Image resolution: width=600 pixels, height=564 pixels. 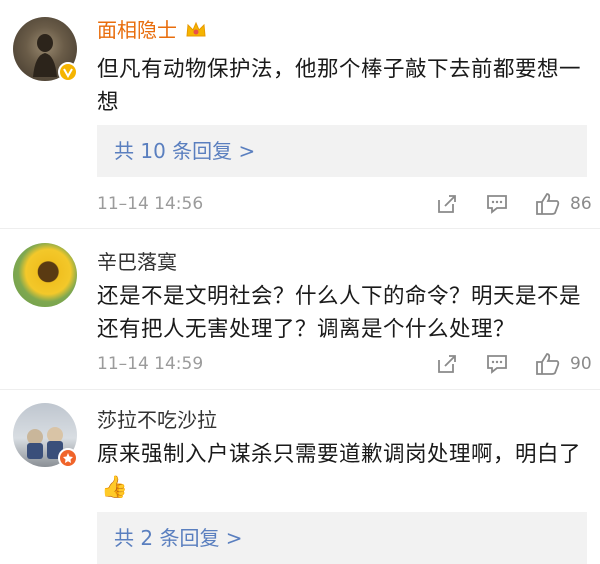 What do you see at coordinates (339, 86) in the screenshot?
I see `comment-text: 但凡有动物保护法，他那个棒子敲下去前都要想一想` at bounding box center [339, 86].